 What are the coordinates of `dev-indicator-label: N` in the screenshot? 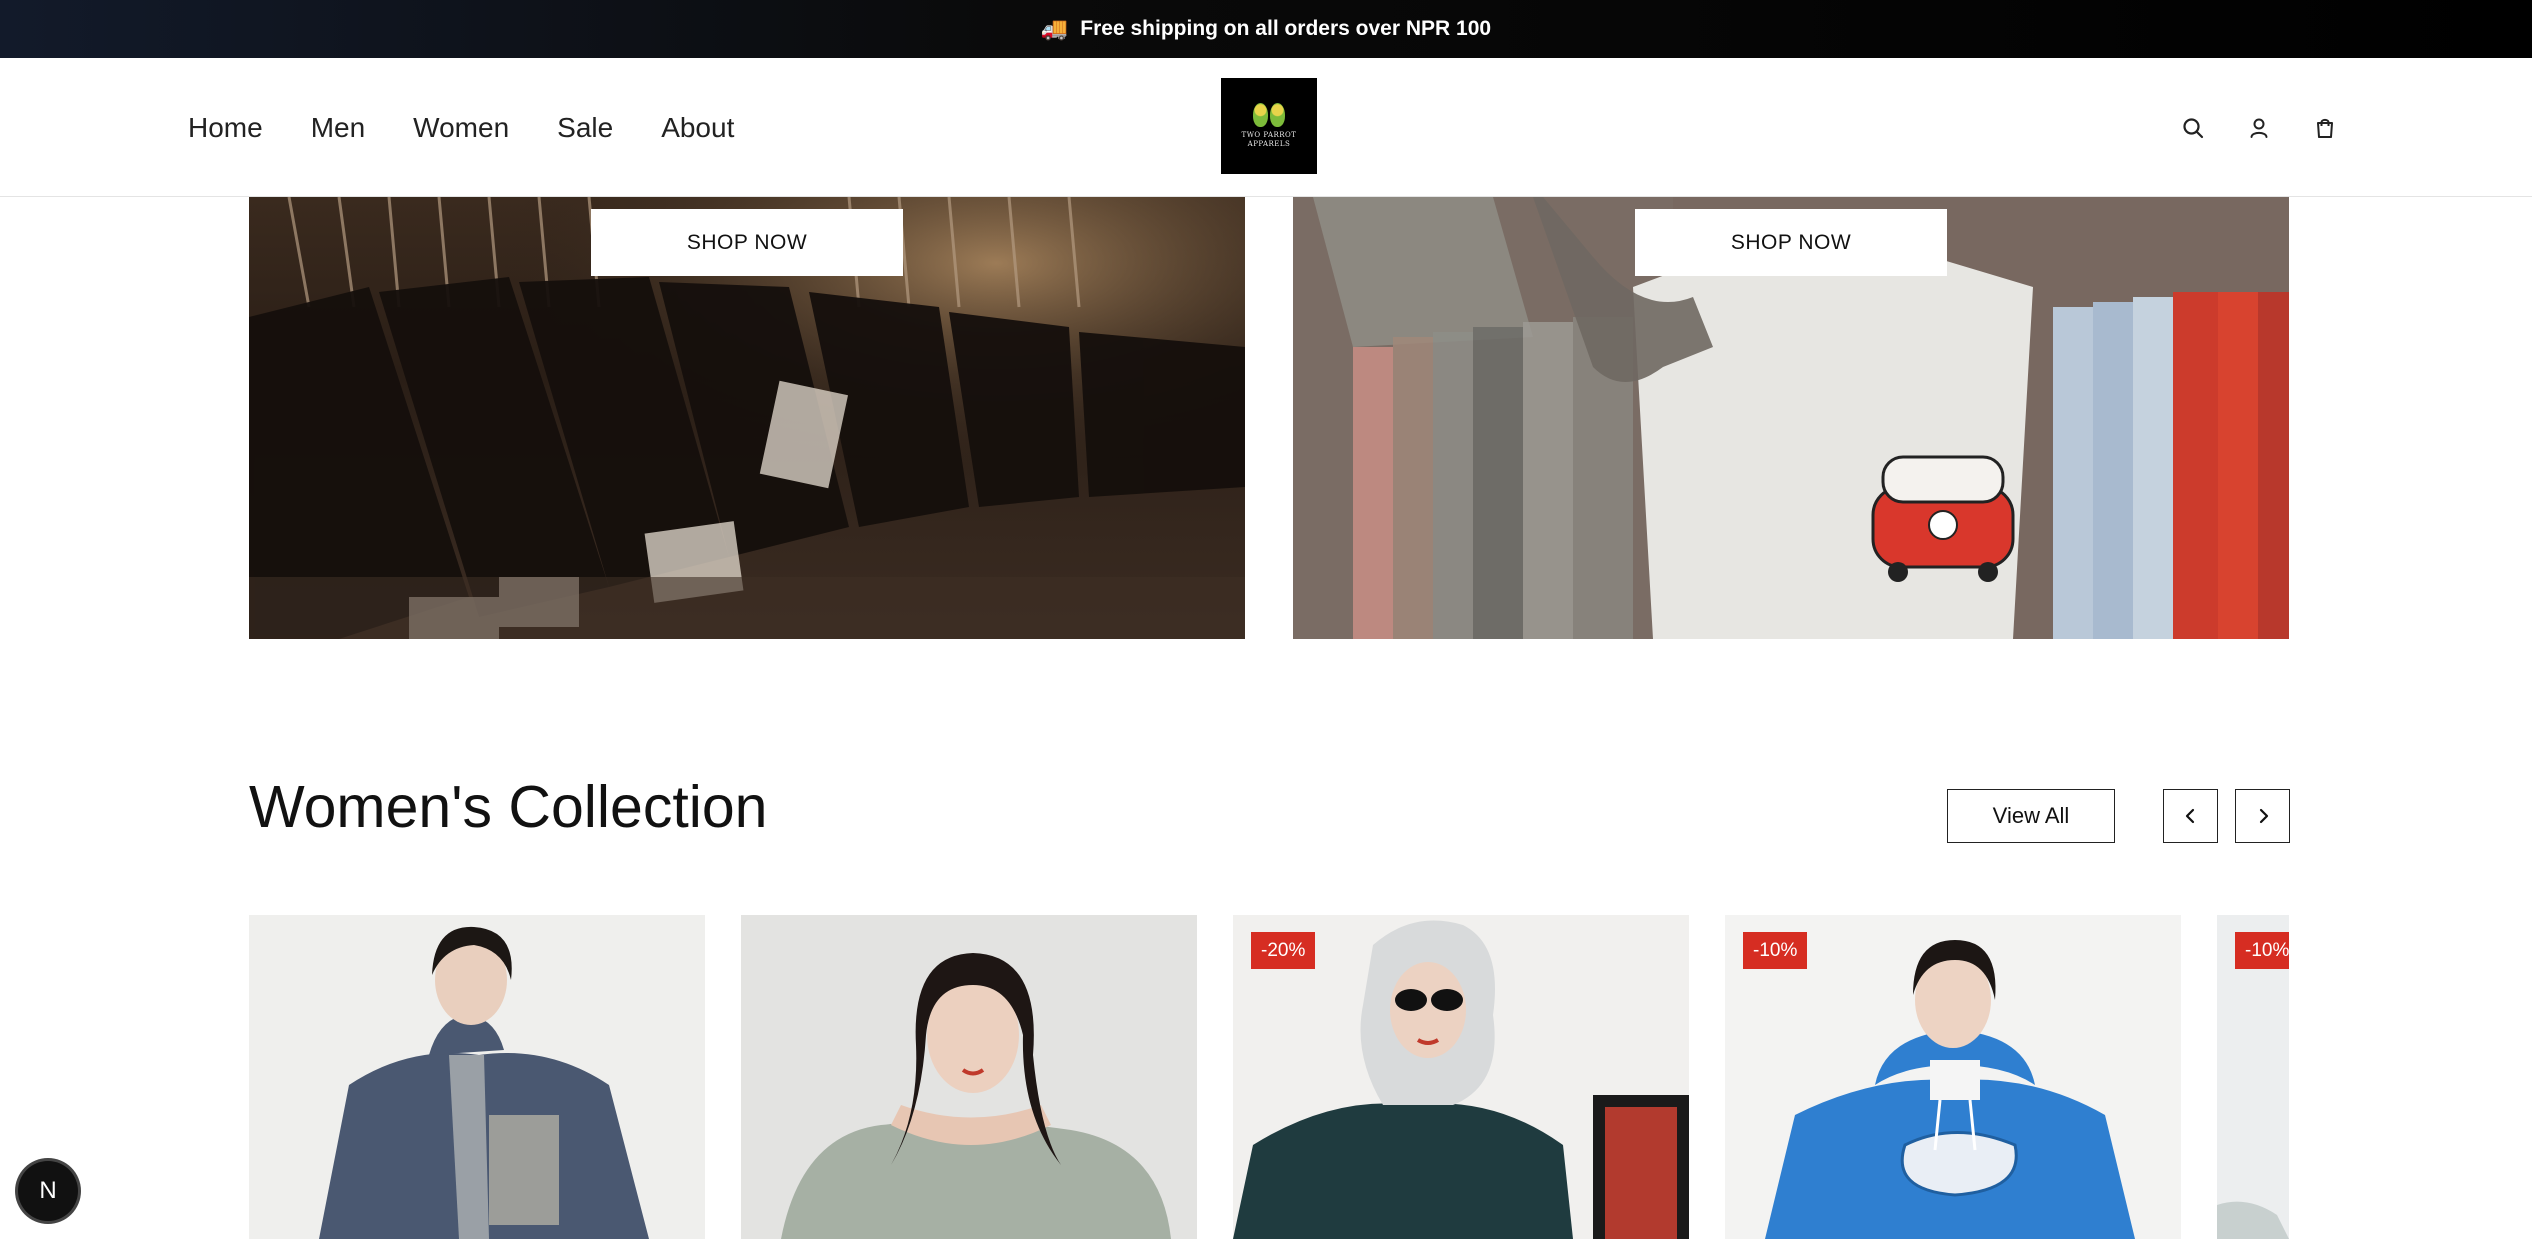 It's located at (48, 1190).